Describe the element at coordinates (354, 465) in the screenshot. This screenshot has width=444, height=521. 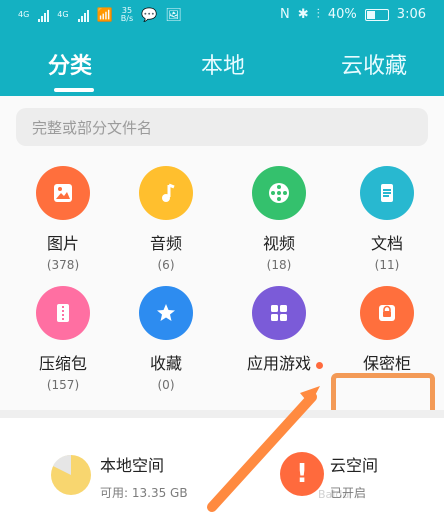
I see `cloud-storage-title: 云空间` at that location.